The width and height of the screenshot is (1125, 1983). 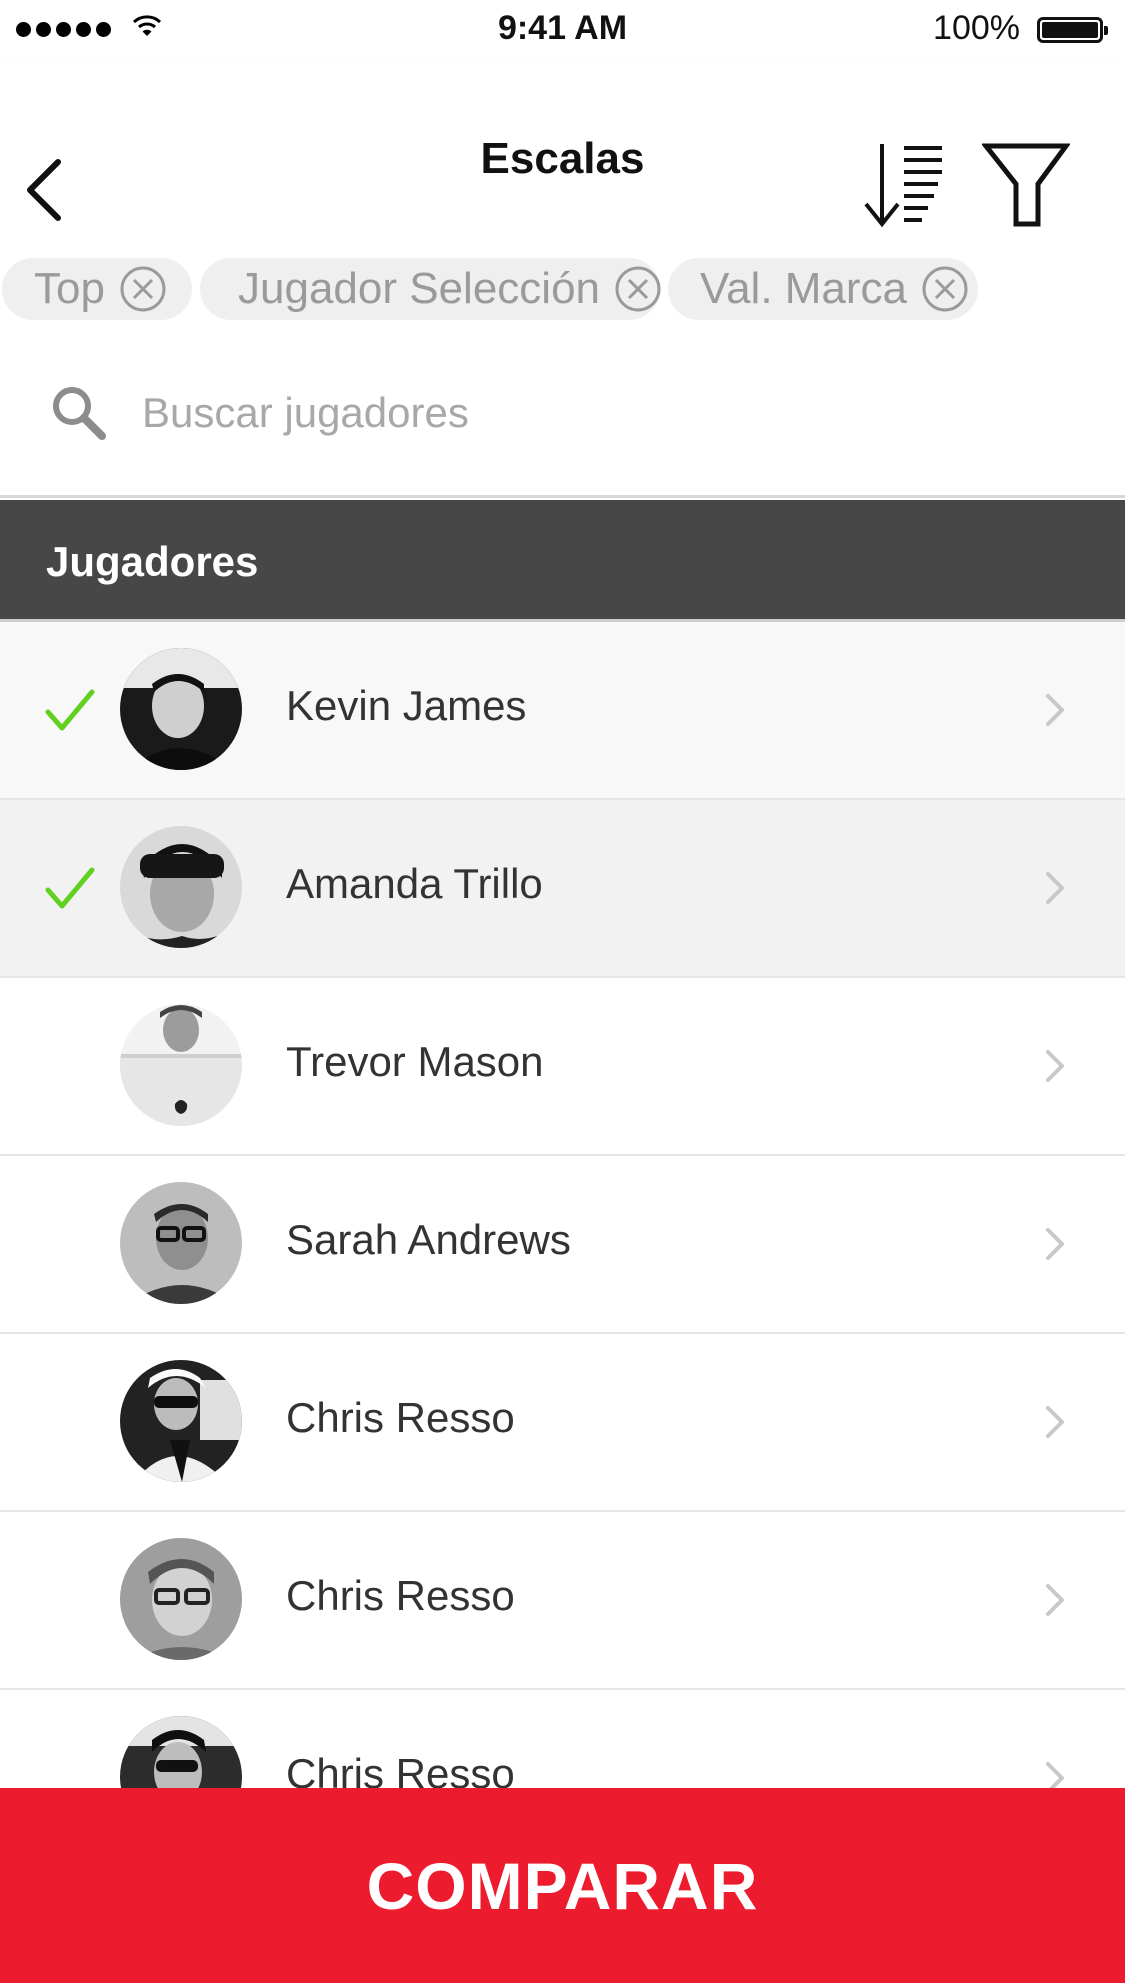 What do you see at coordinates (419, 288) in the screenshot?
I see `filter-chip-label: Jugador Selección` at bounding box center [419, 288].